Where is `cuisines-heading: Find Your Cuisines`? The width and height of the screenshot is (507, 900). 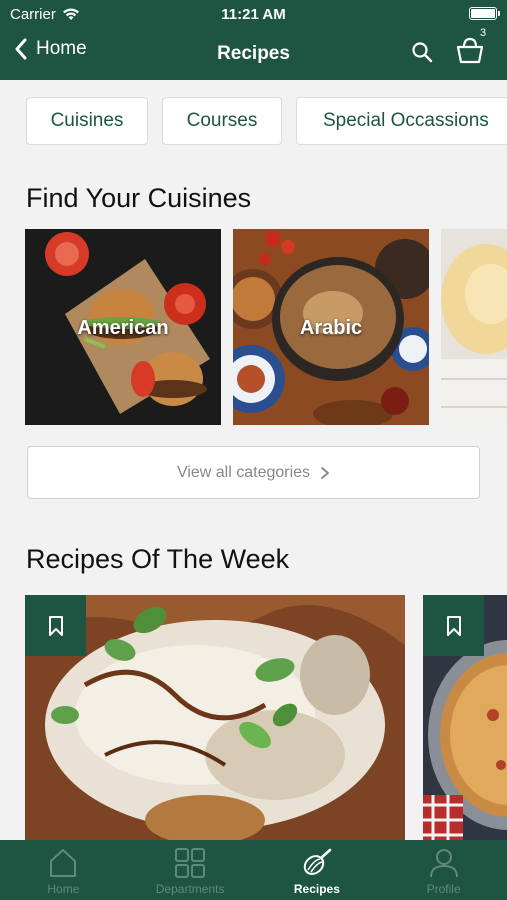 cuisines-heading: Find Your Cuisines is located at coordinates (139, 198).